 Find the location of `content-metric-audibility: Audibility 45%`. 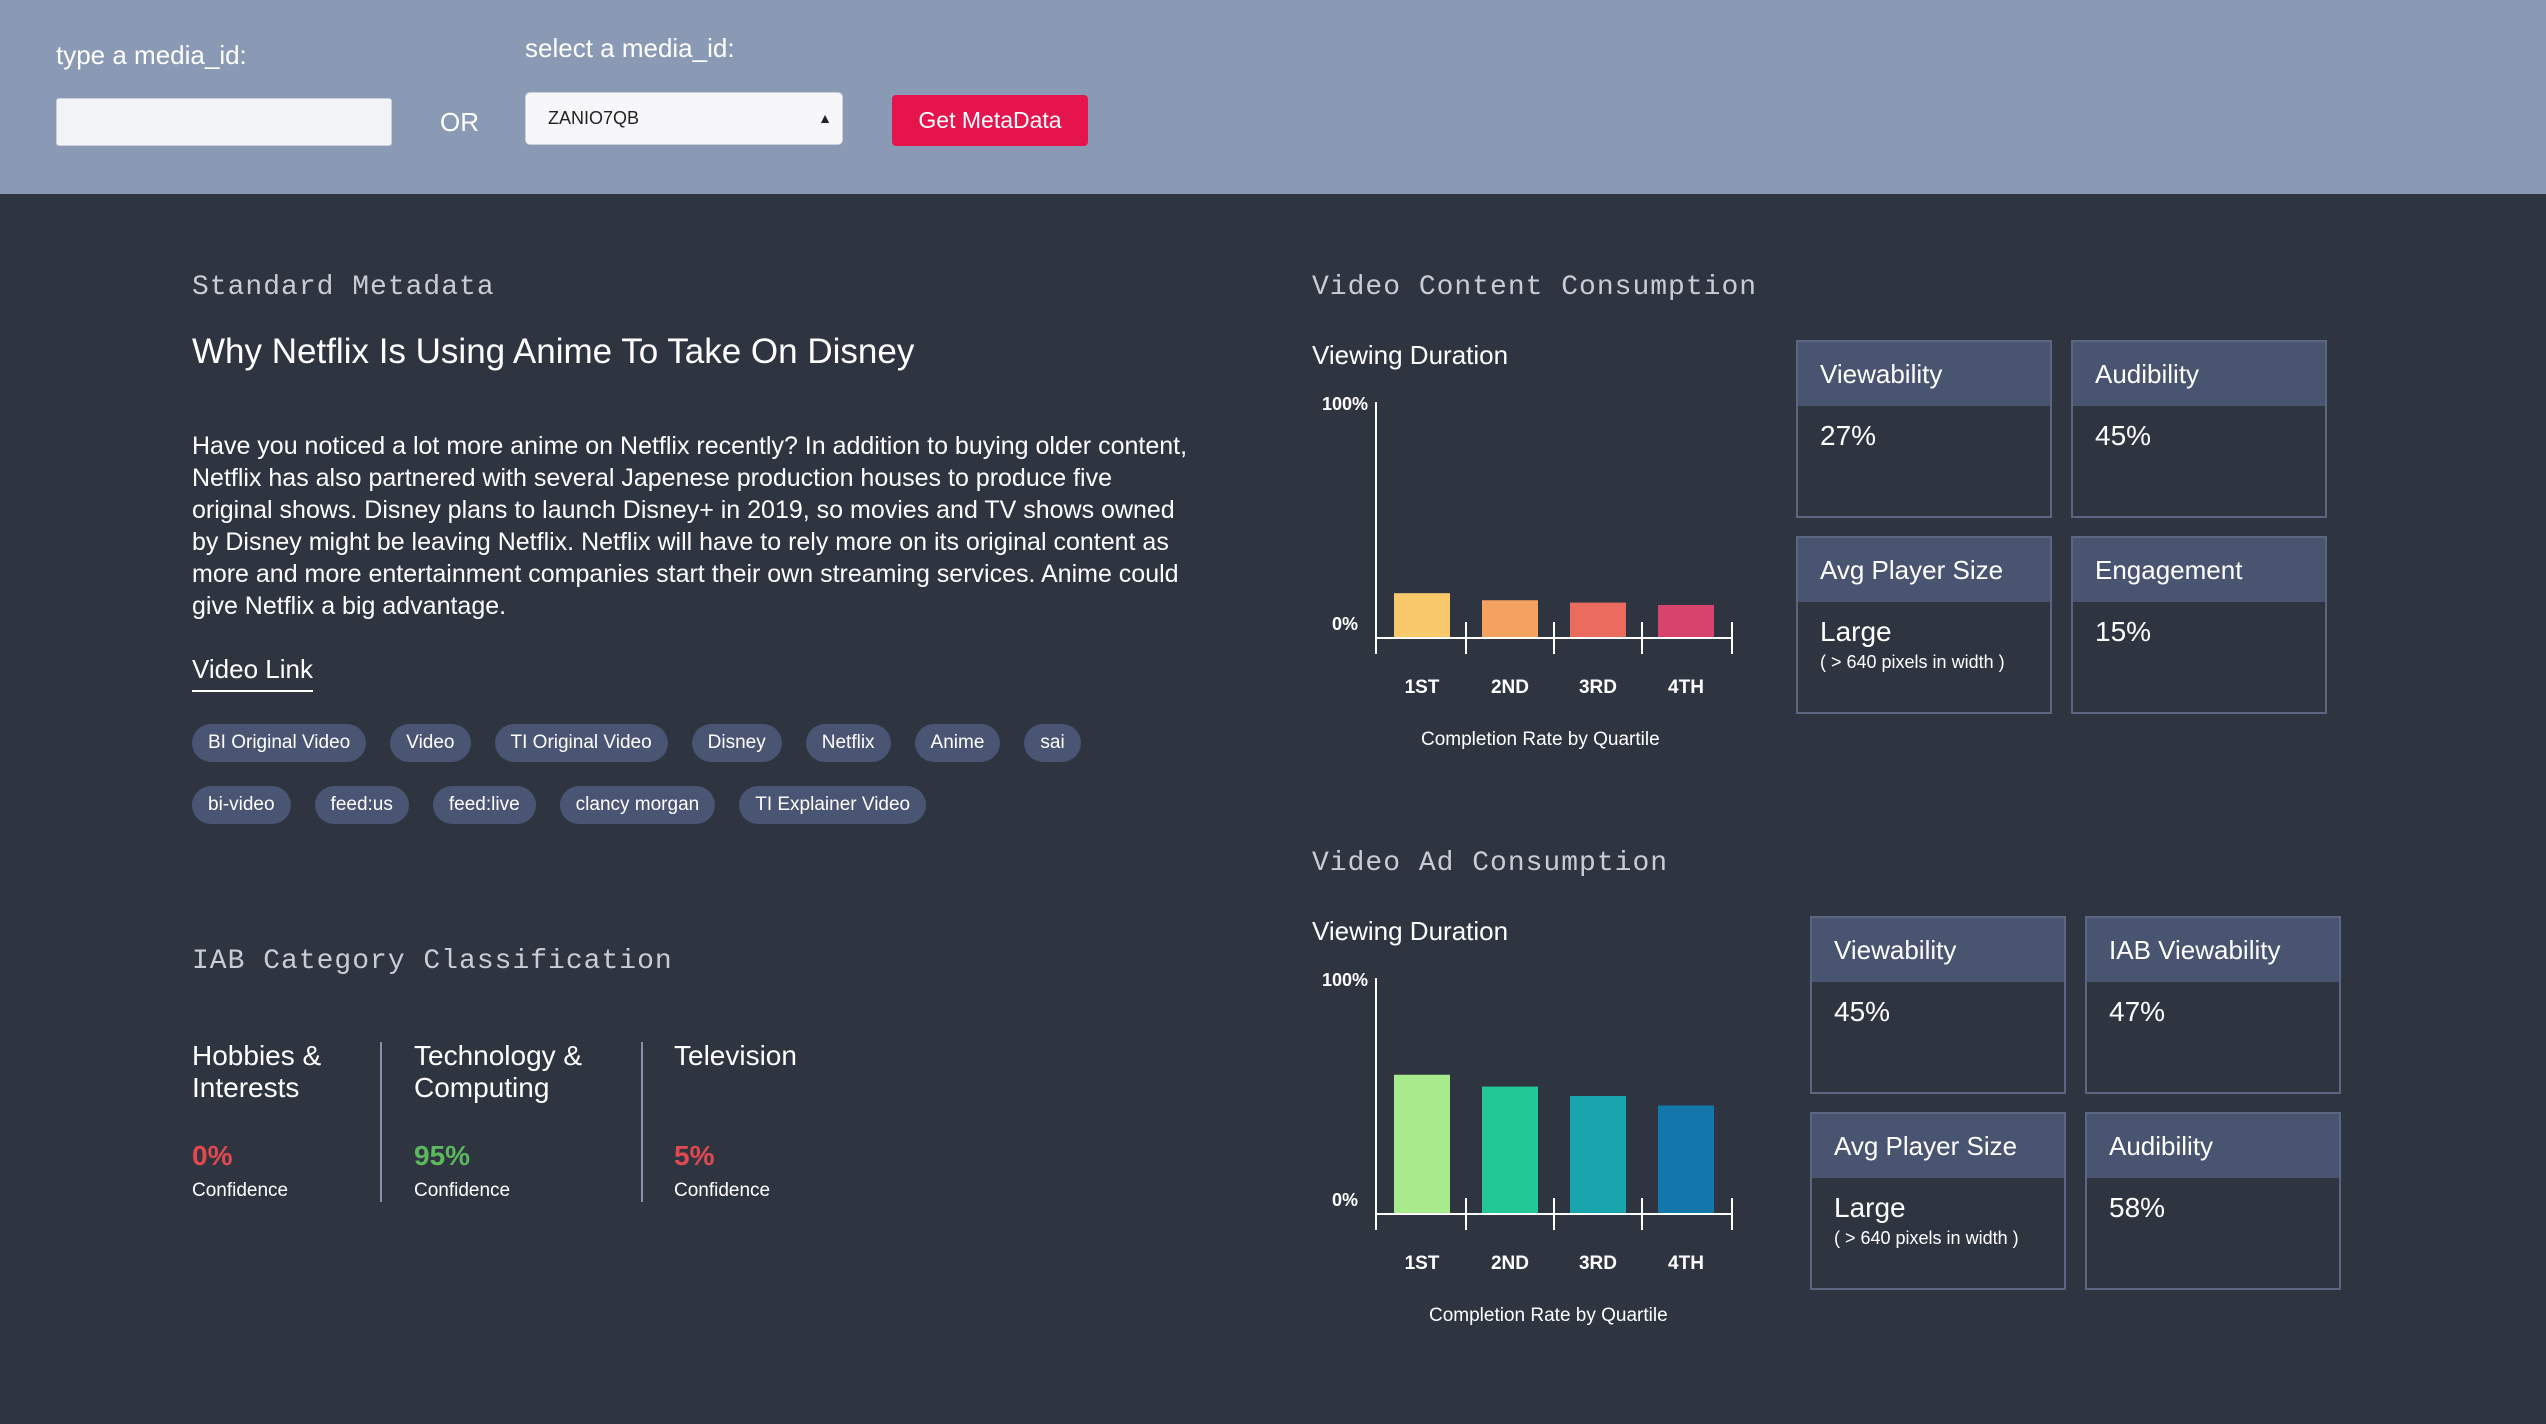

content-metric-audibility: Audibility 45% is located at coordinates (2199, 429).